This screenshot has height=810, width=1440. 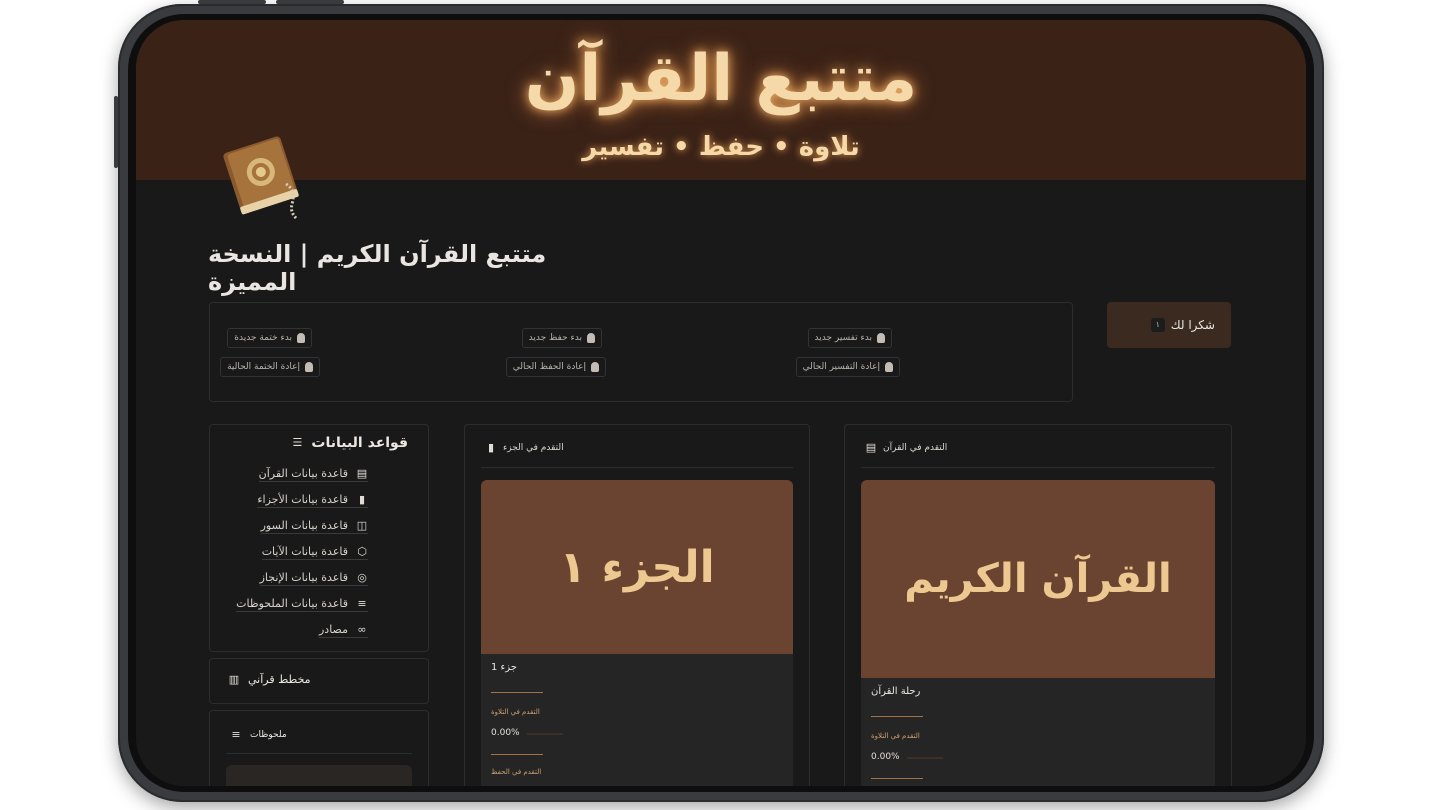 I want to click on juz-progress-header: التقدم في الجزء ▮, so click(x=524, y=448).